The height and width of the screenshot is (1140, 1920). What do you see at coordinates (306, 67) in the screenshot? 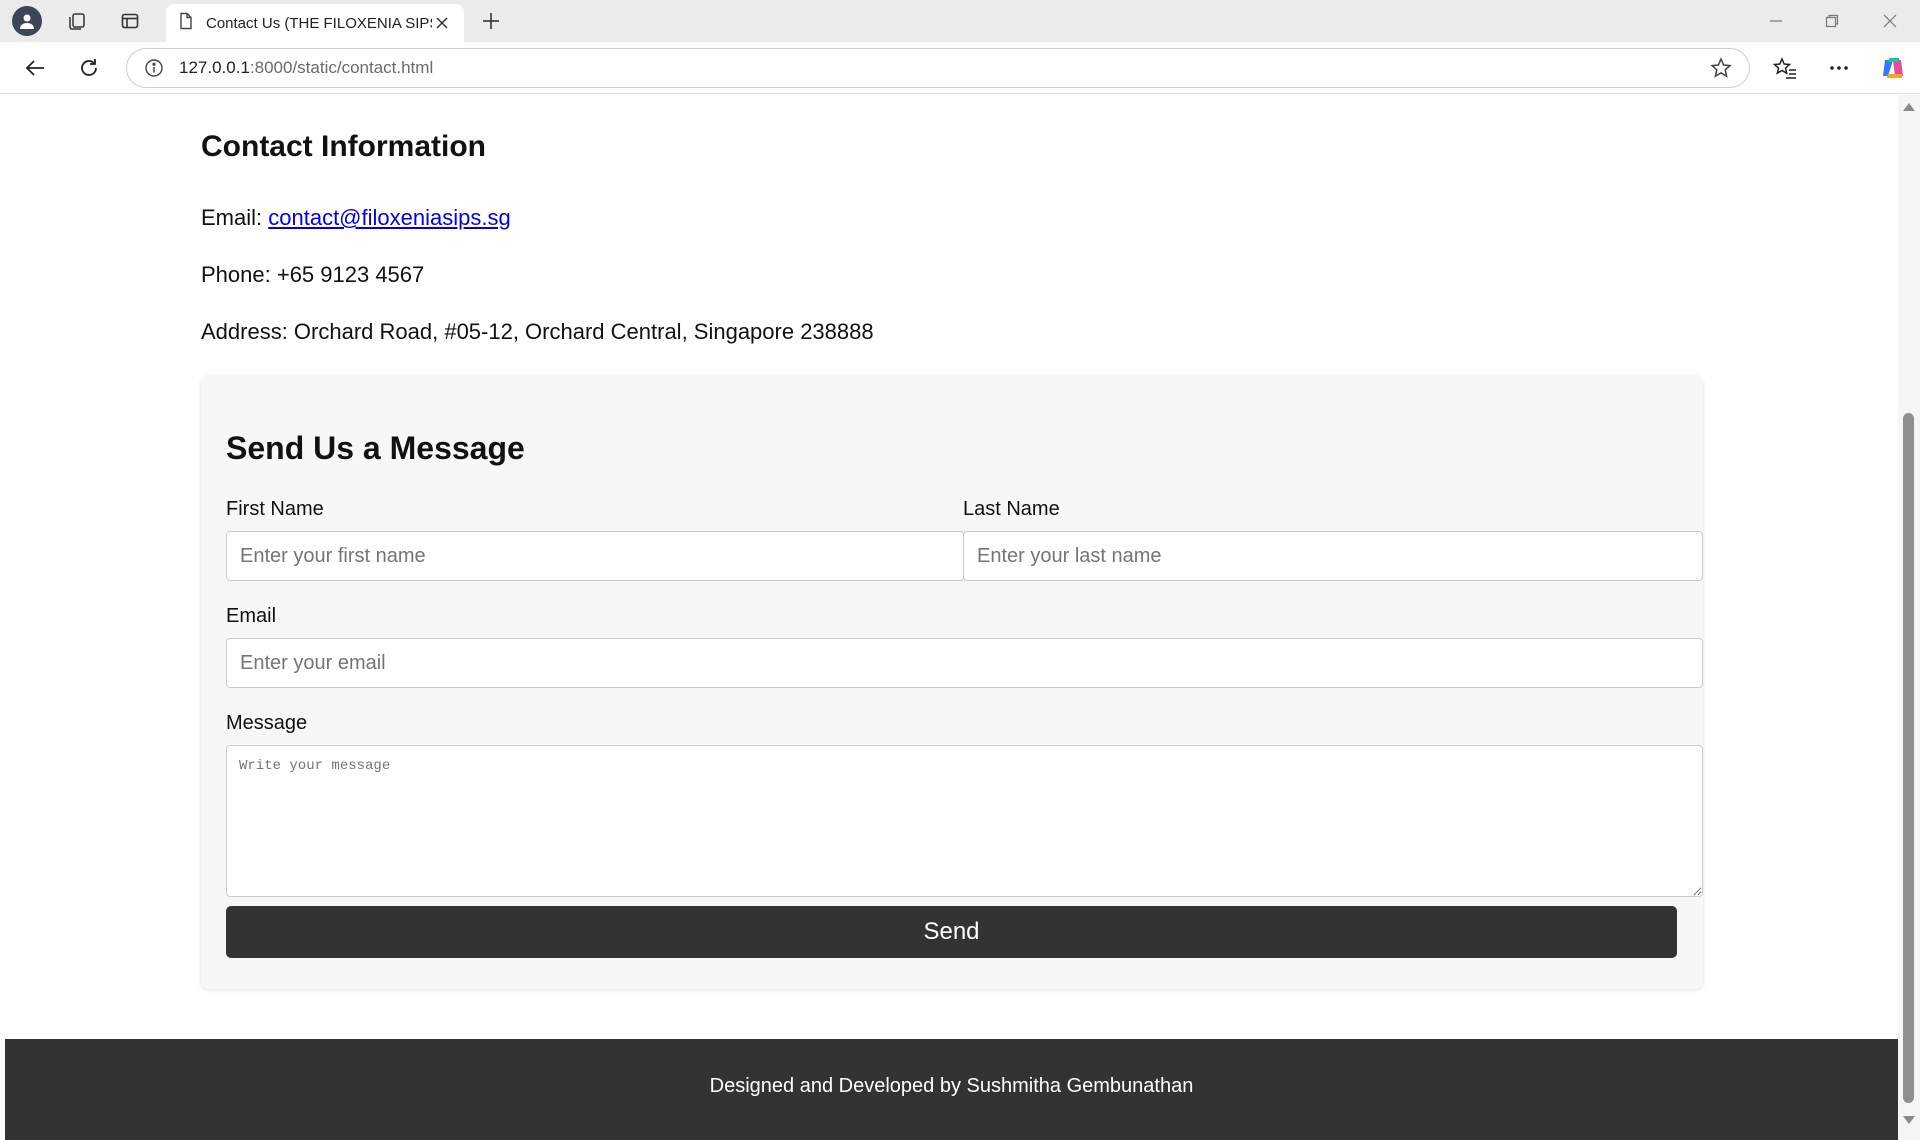
I see `url-text: 127.0.0.1:8000/static/contact.html` at bounding box center [306, 67].